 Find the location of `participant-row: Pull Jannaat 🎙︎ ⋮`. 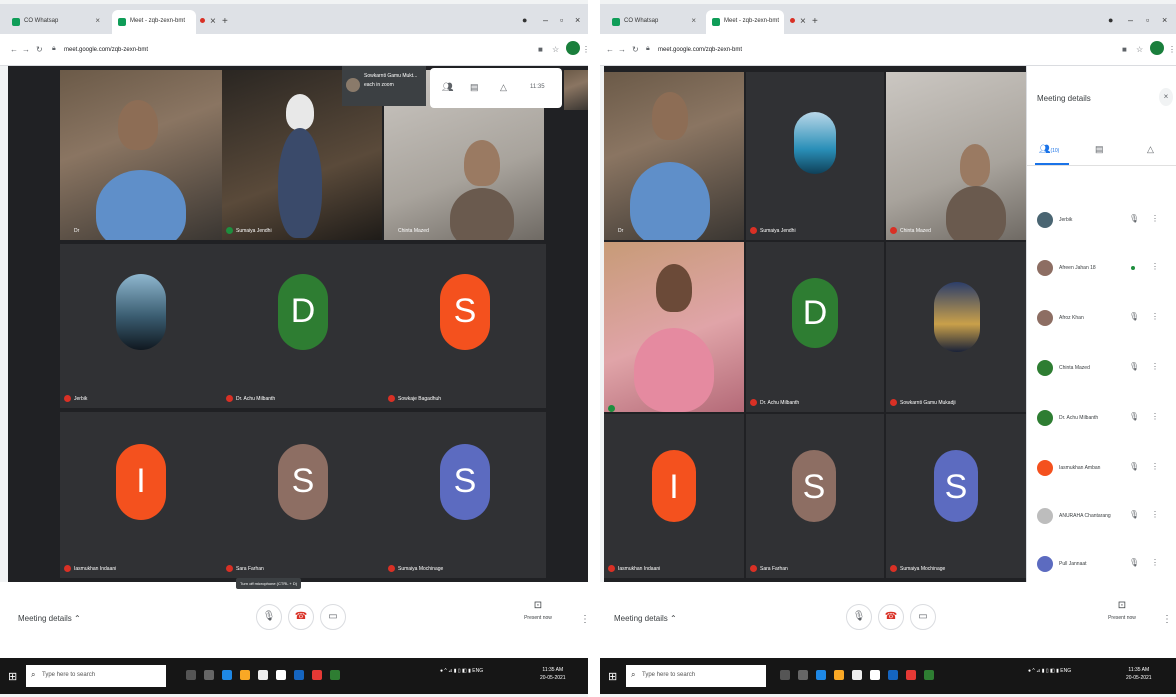

participant-row: Pull Jannaat 🎙︎ ⋮ is located at coordinates (1101, 563).